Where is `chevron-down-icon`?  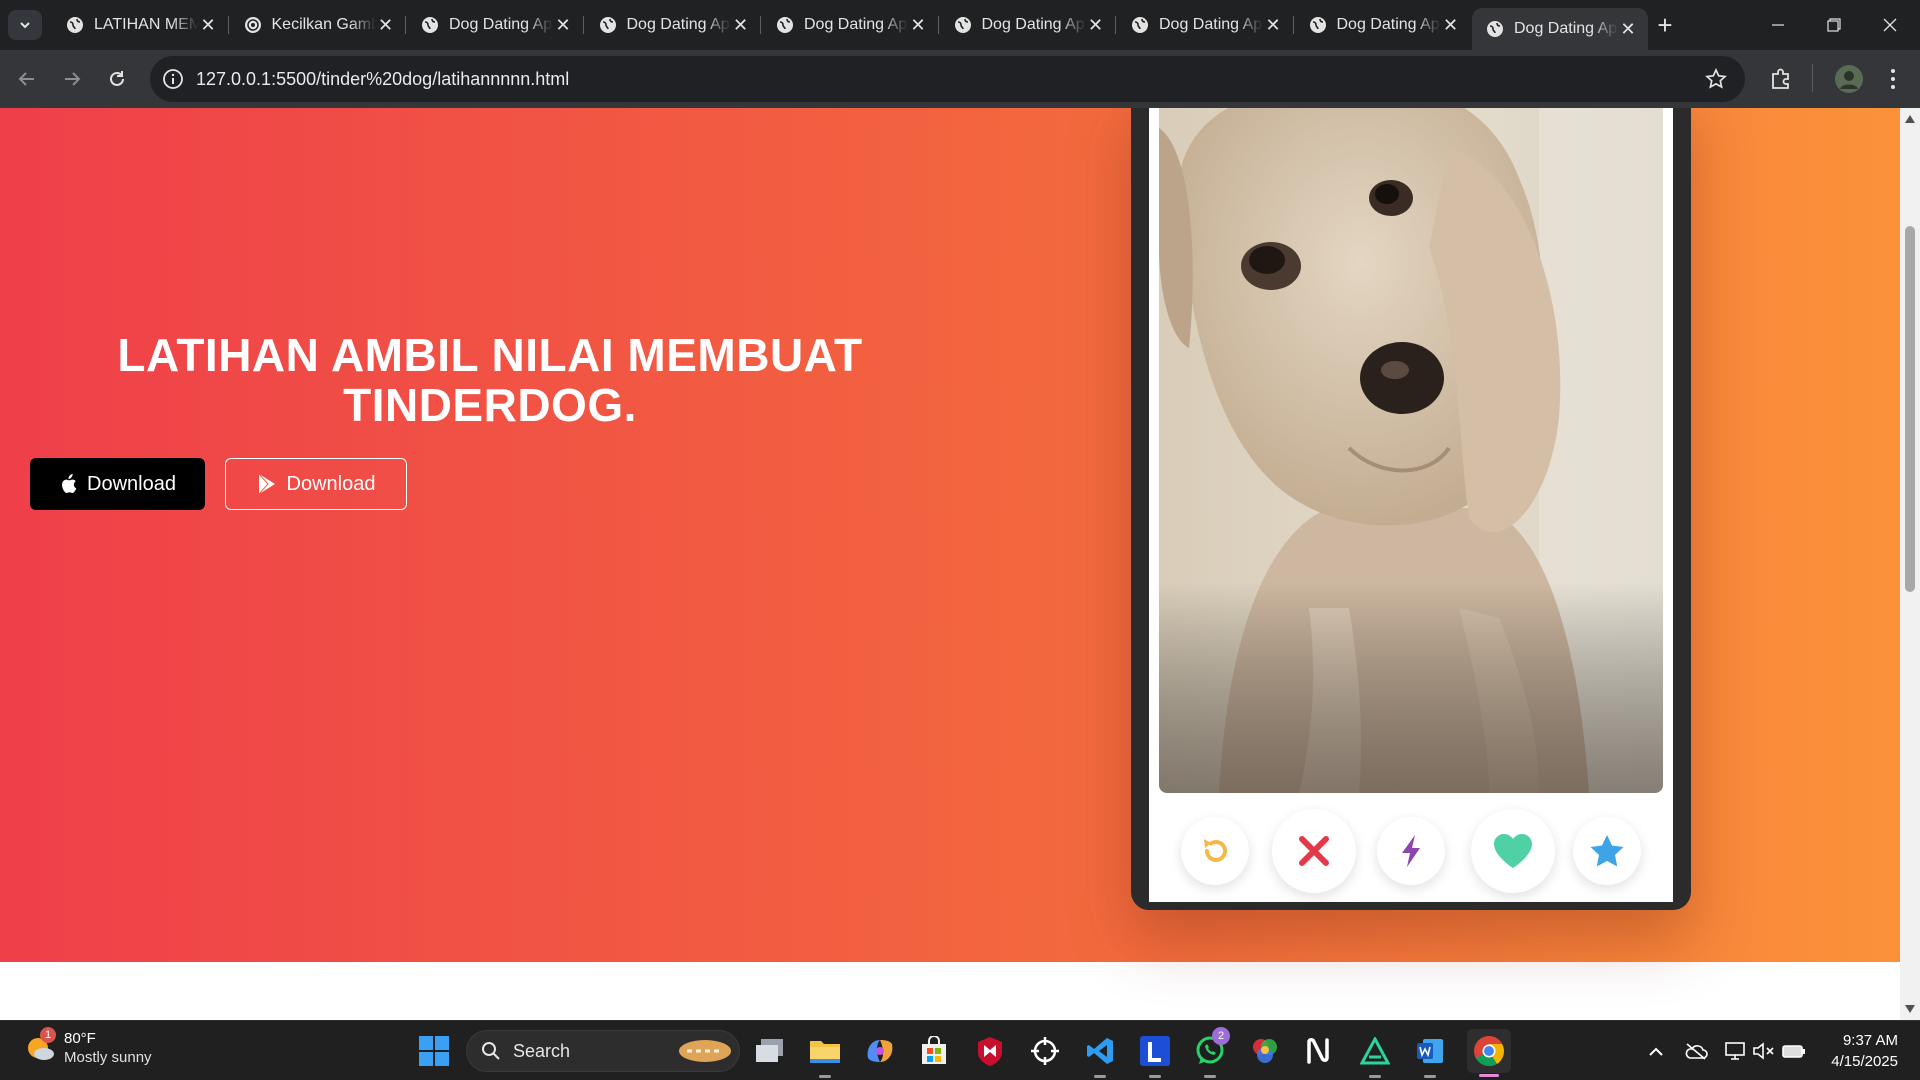
chevron-down-icon is located at coordinates (25, 25).